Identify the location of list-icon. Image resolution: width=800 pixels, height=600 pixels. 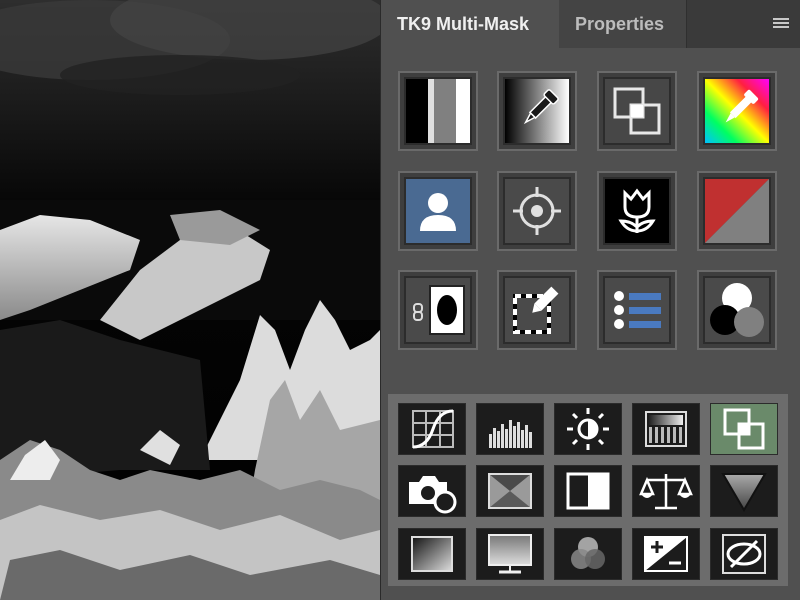
(637, 310).